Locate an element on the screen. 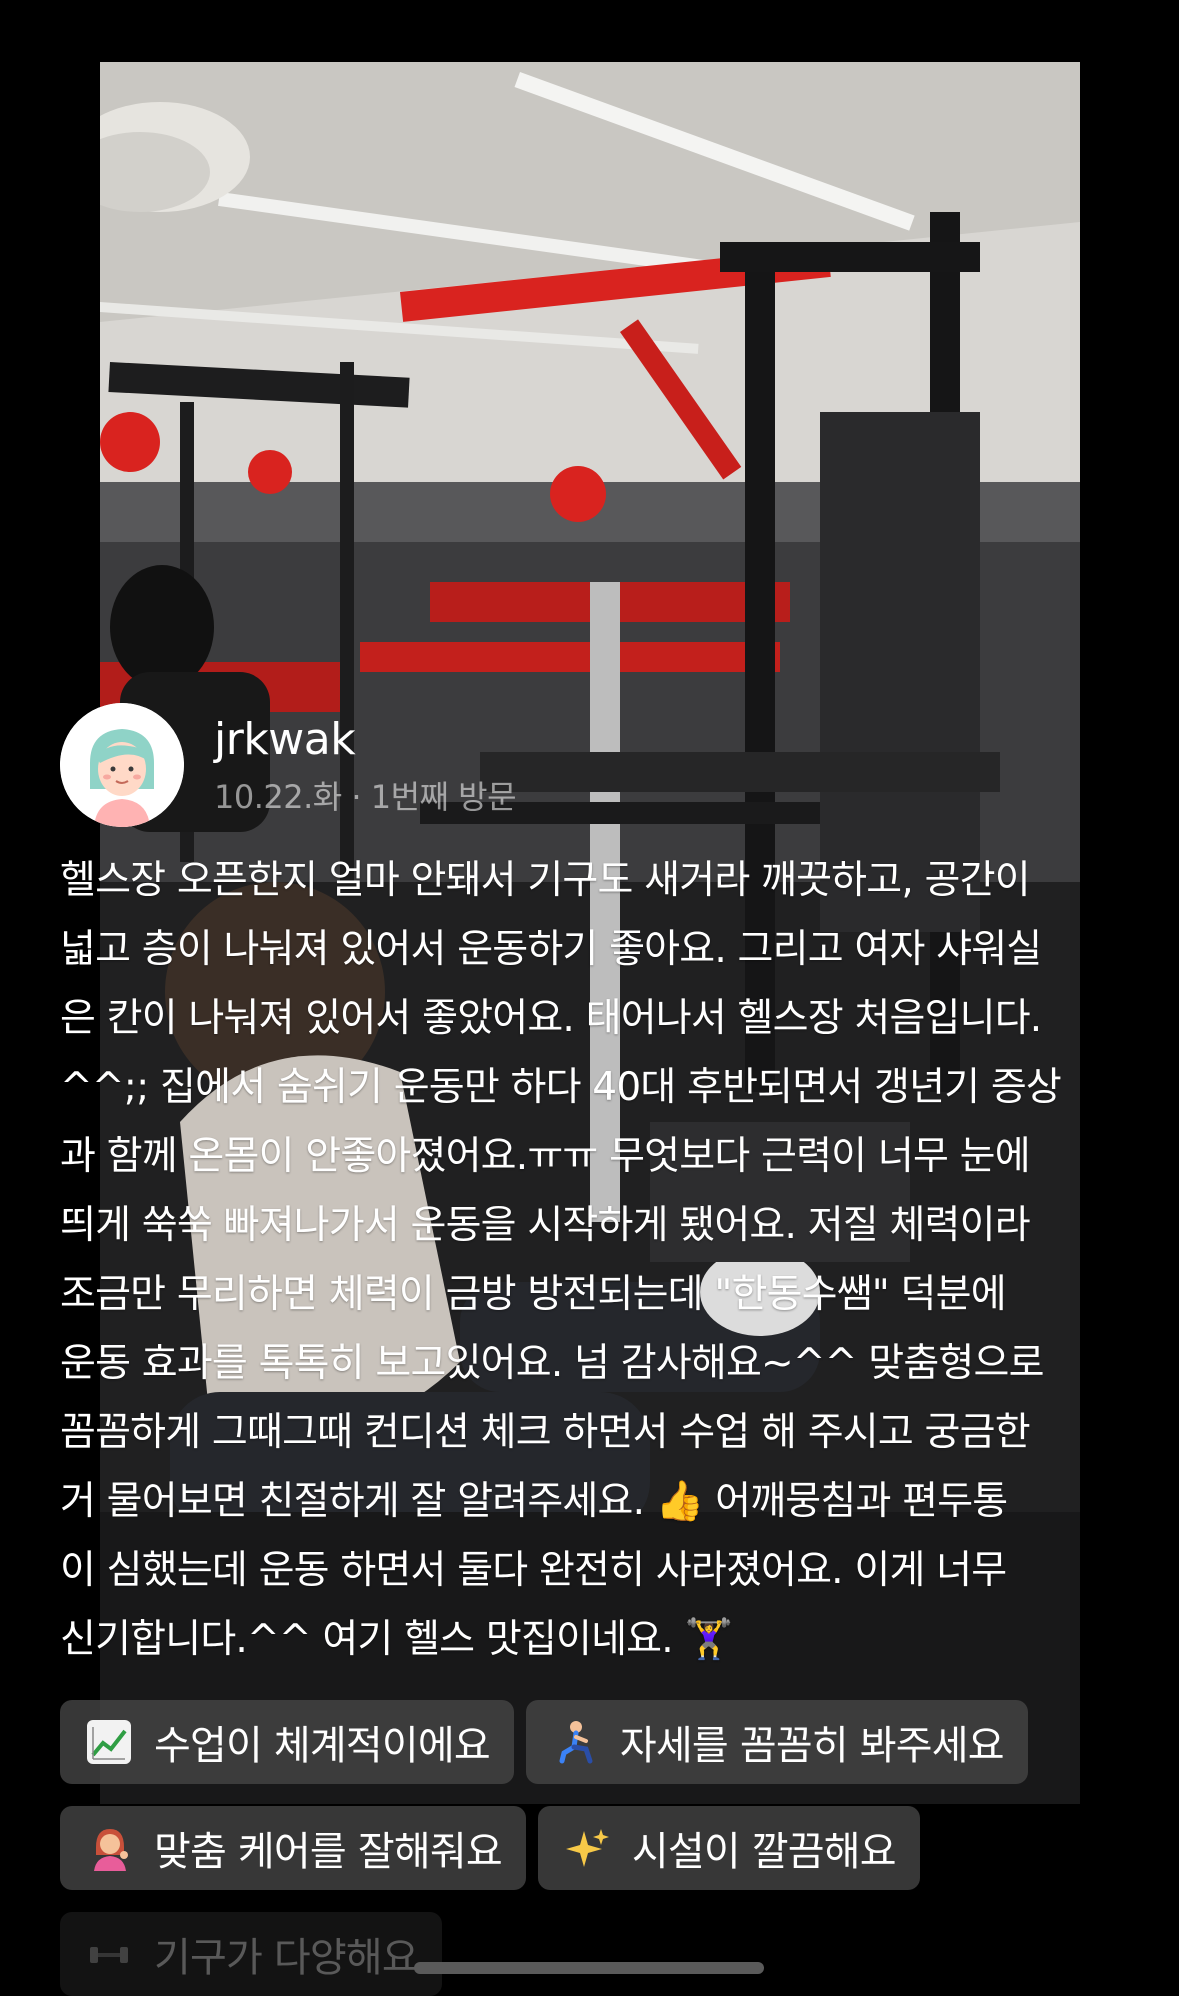 This screenshot has width=1179, height=1996. visit-date: 10.22.화 is located at coordinates (278, 797).